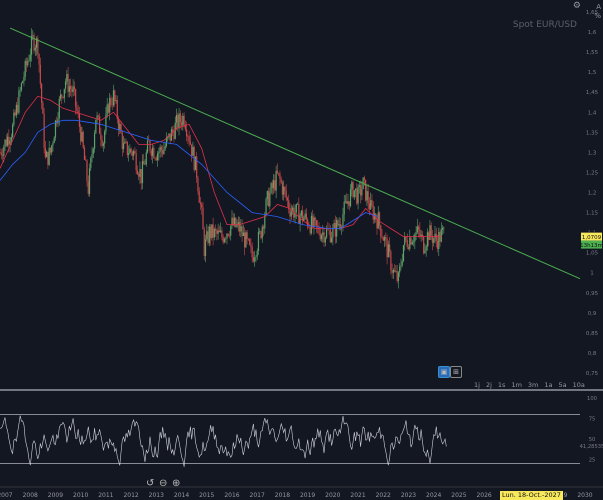 The width and height of the screenshot is (603, 500). Describe the element at coordinates (592, 254) in the screenshot. I see `price-tick-label: 1,05` at that location.